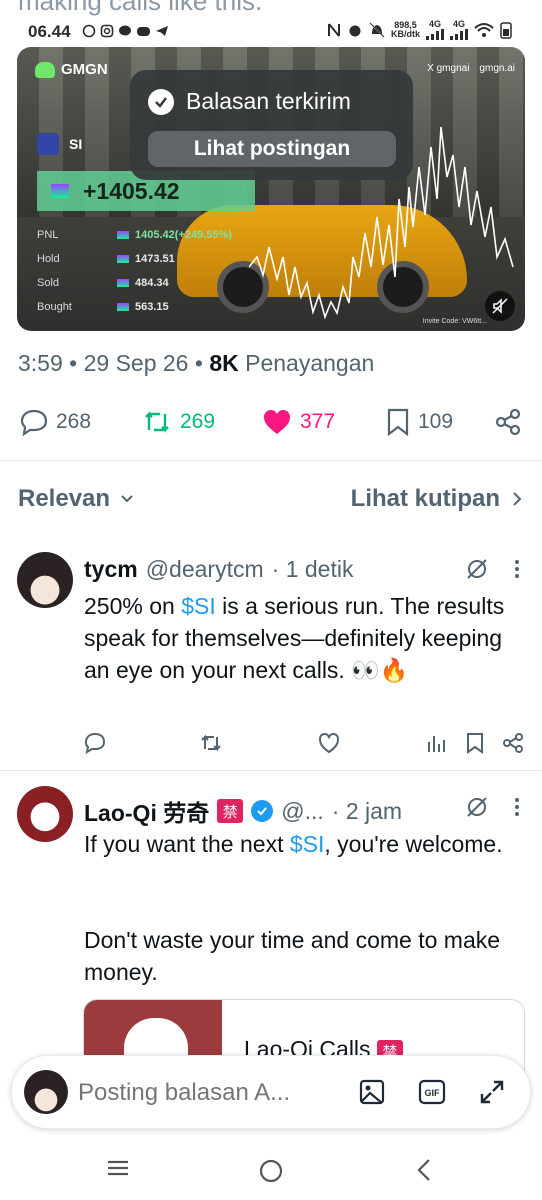 This screenshot has height=1200, width=542. I want to click on mute-bell-icon, so click(377, 30).